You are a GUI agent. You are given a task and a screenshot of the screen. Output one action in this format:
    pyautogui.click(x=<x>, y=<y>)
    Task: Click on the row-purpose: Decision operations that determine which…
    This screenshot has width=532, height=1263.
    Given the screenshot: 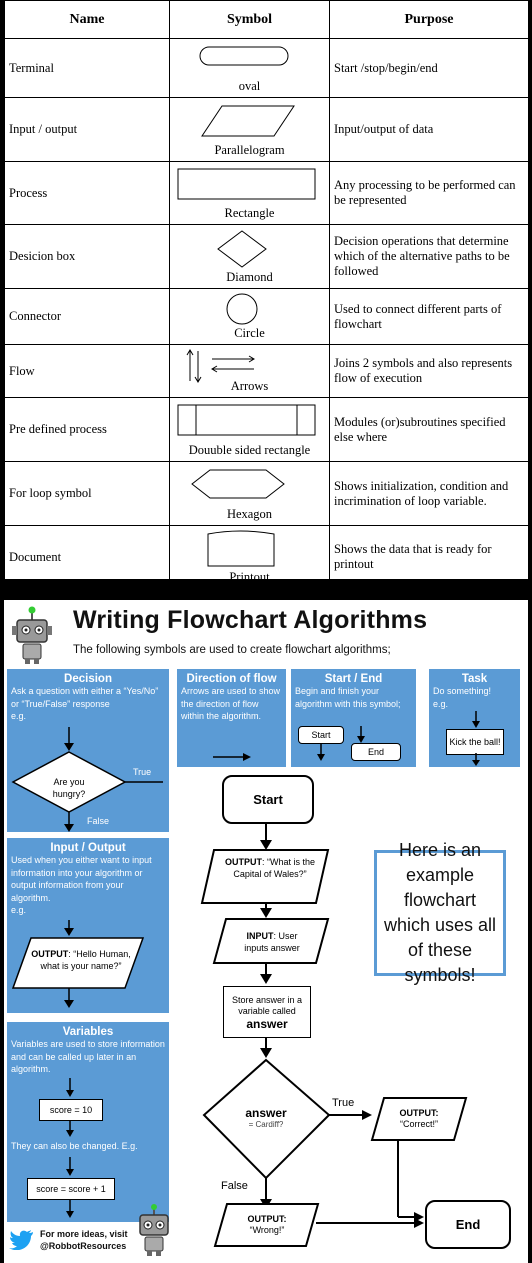 What is the action you would take?
    pyautogui.click(x=429, y=256)
    